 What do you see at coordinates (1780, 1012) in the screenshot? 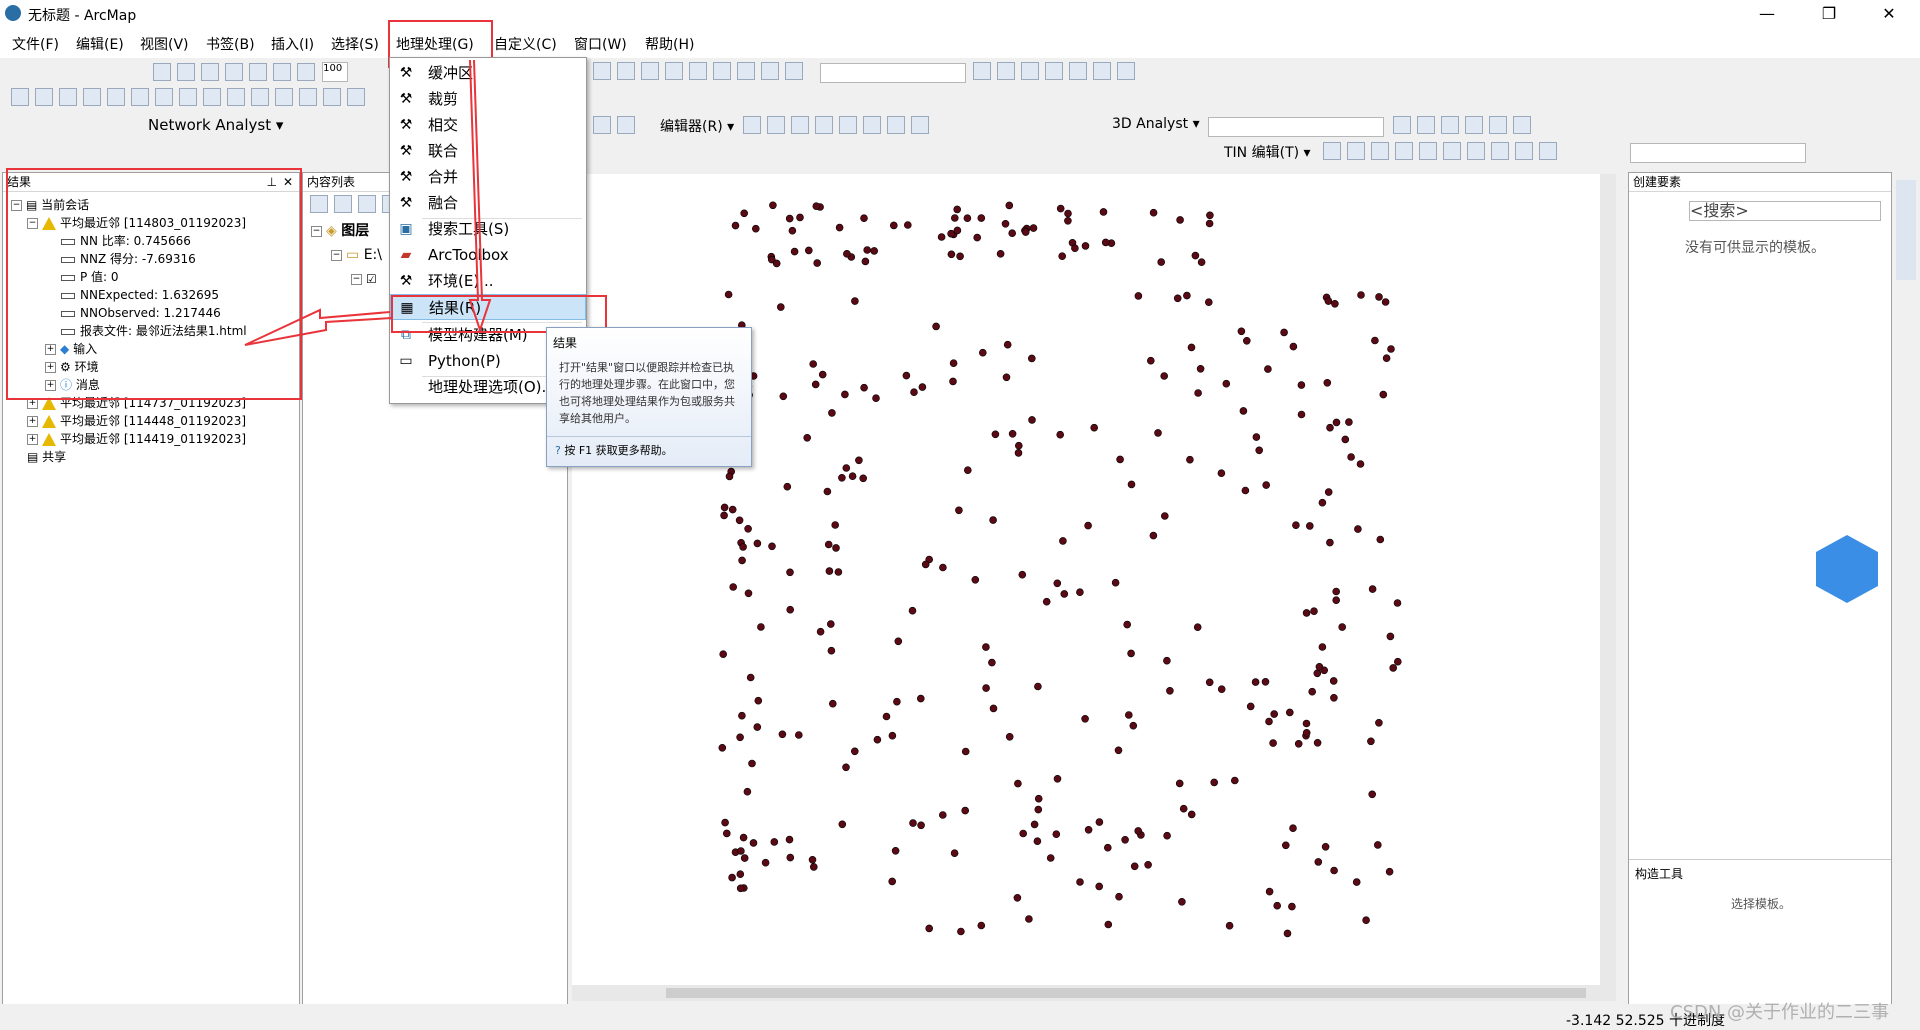
I see `watermark: CSDN @关于作业的二三事` at bounding box center [1780, 1012].